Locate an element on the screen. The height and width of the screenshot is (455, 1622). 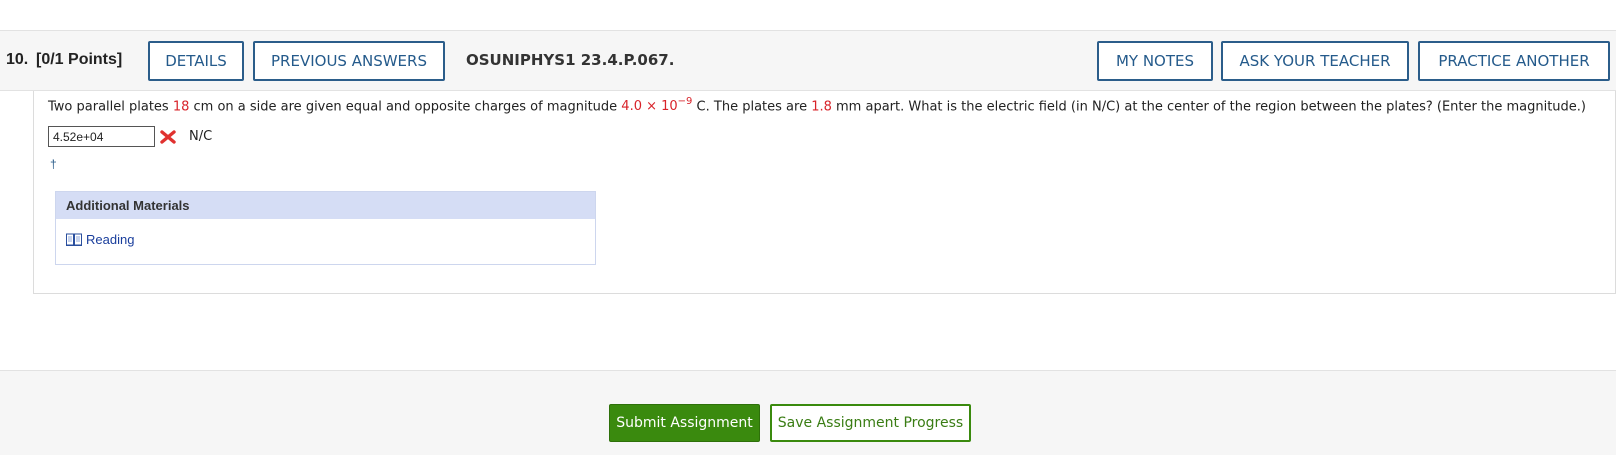
side-value: 18 is located at coordinates (181, 107).